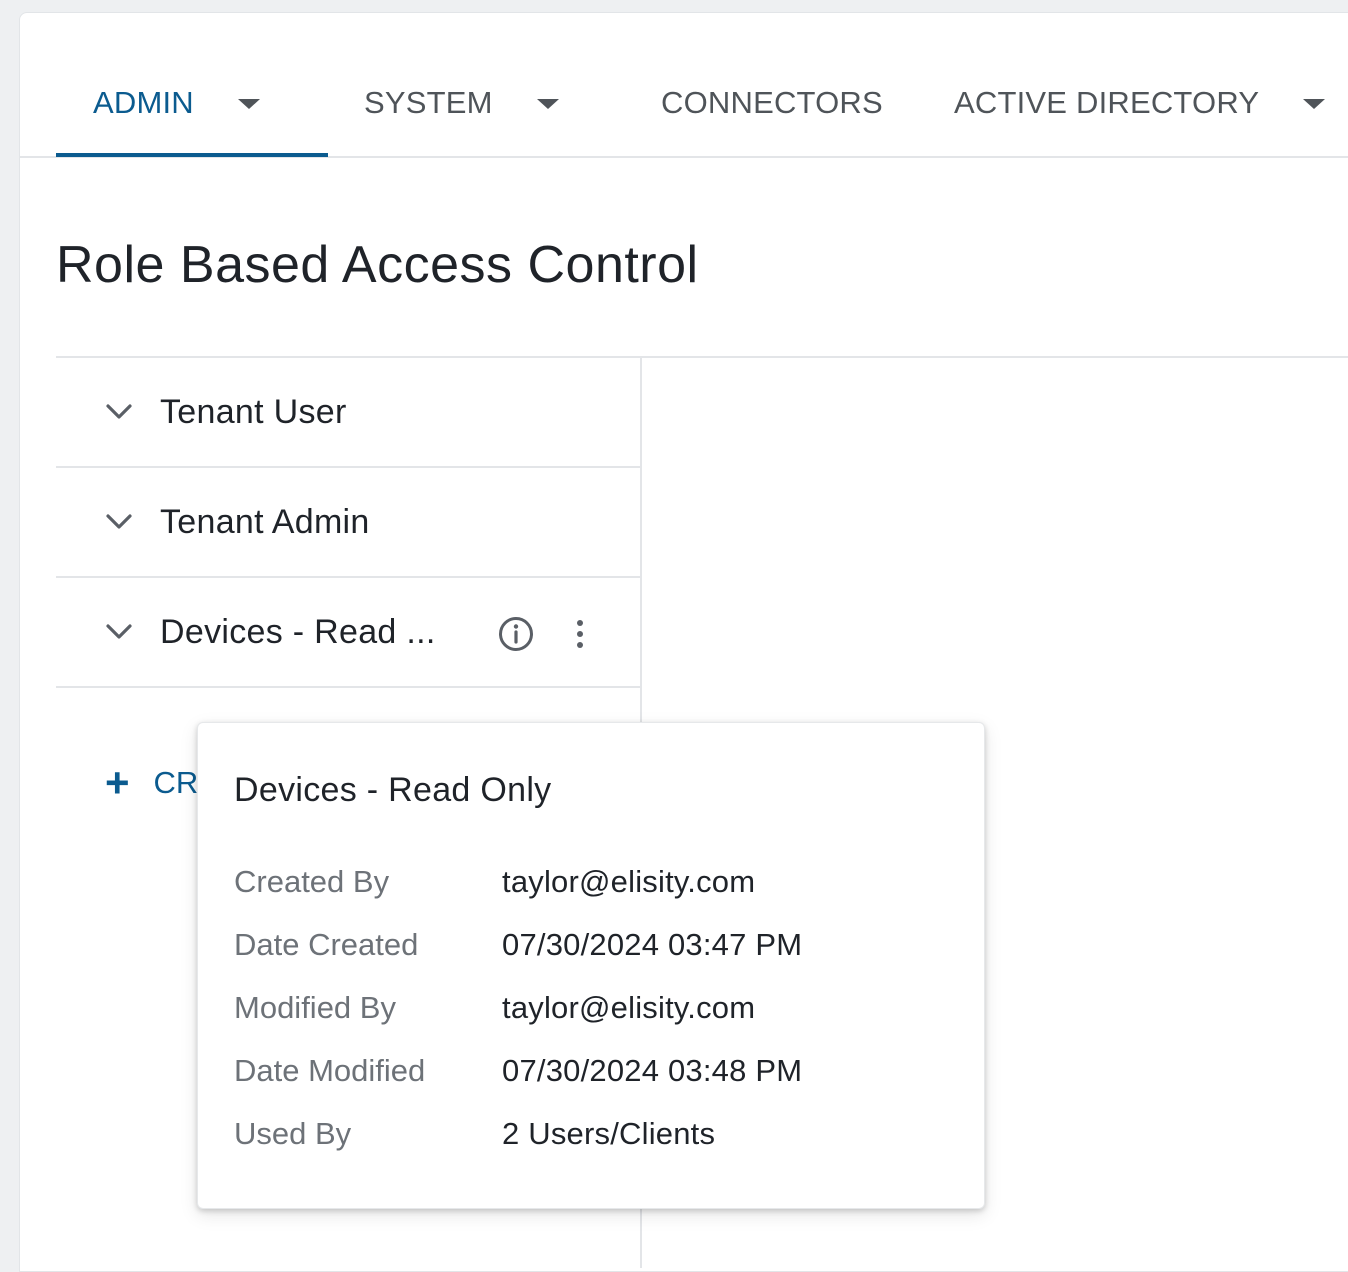 This screenshot has height=1272, width=1348. What do you see at coordinates (143, 102) in the screenshot?
I see `tab-admin-label: ADMIN` at bounding box center [143, 102].